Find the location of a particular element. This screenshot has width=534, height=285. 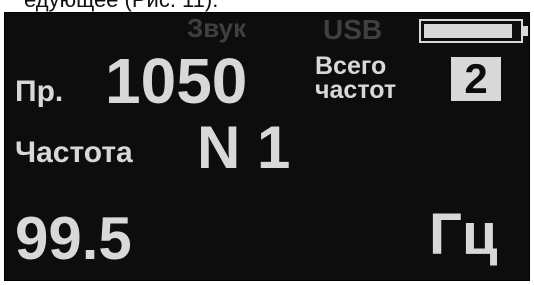

battery-level-fill is located at coordinates (468, 31).